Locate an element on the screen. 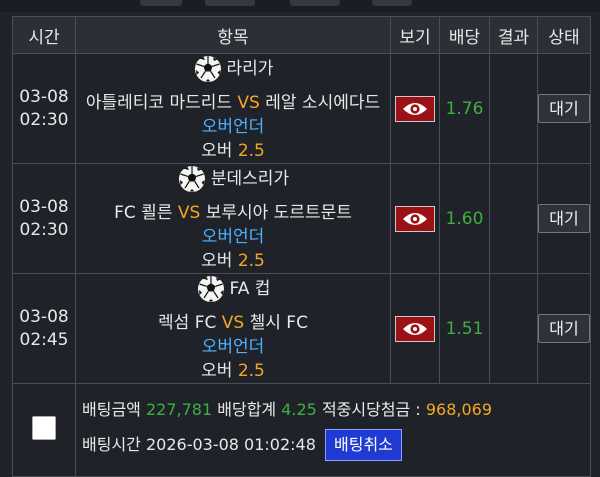  top-strip is located at coordinates (300, 6).